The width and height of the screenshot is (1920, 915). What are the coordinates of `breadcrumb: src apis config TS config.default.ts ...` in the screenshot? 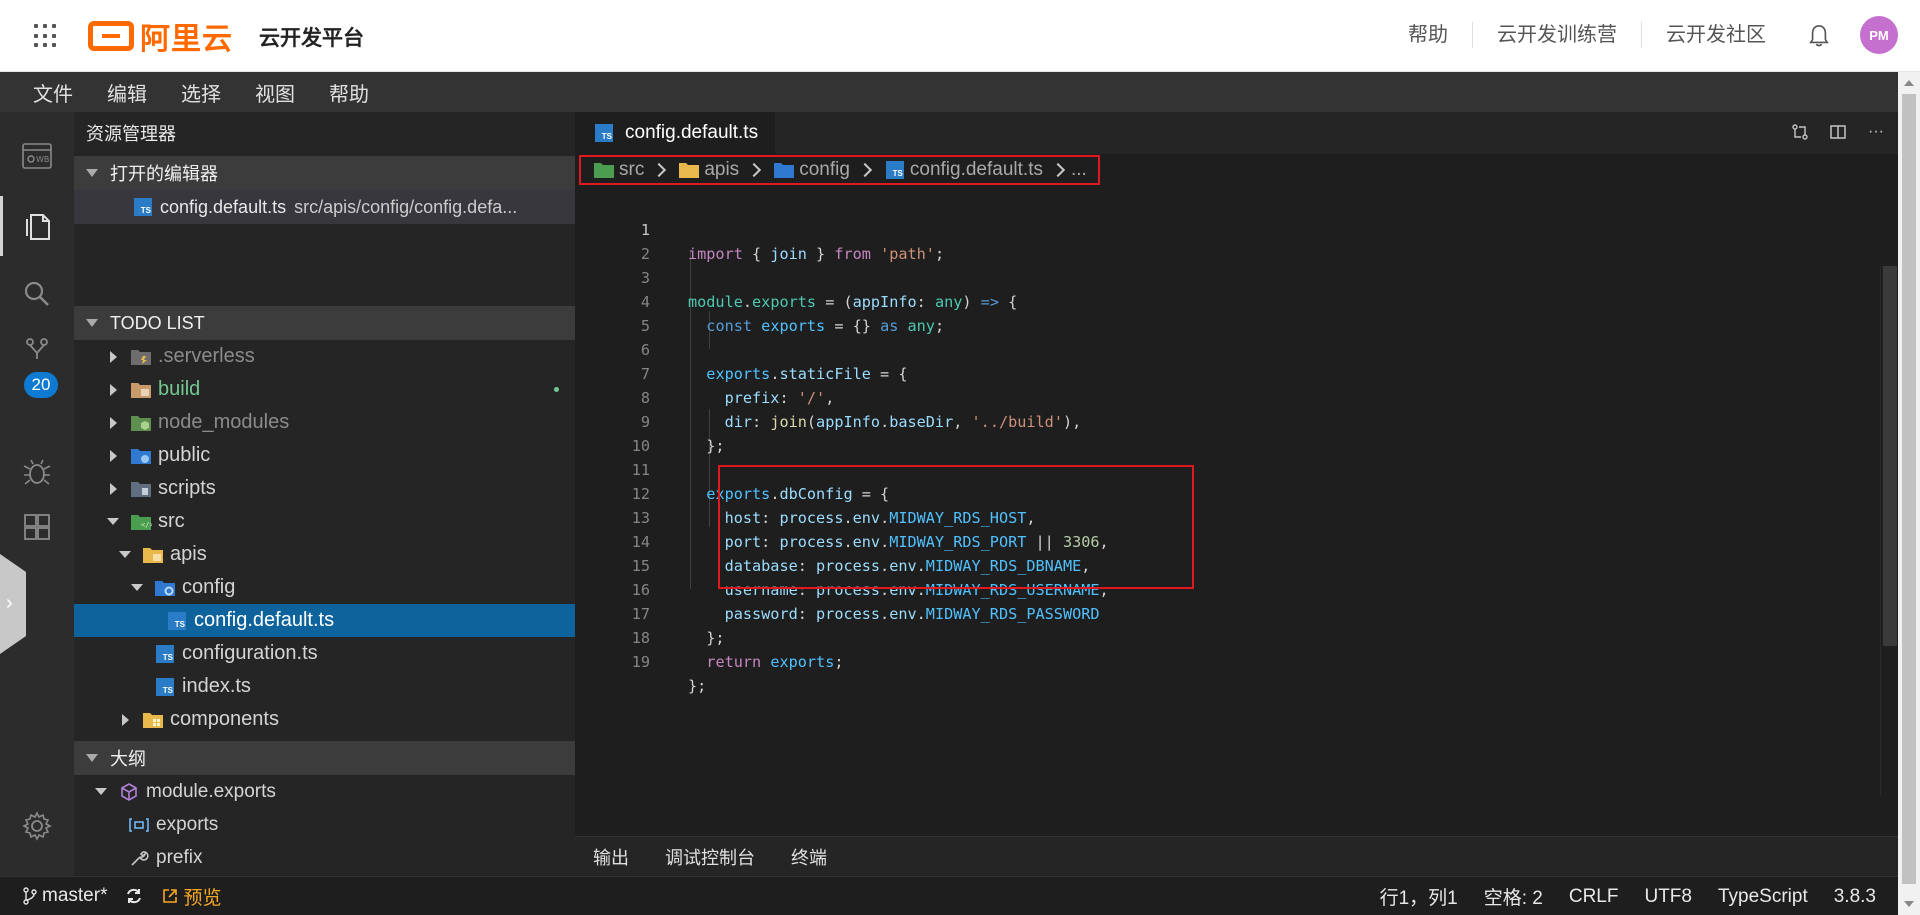 It's located at (1236, 170).